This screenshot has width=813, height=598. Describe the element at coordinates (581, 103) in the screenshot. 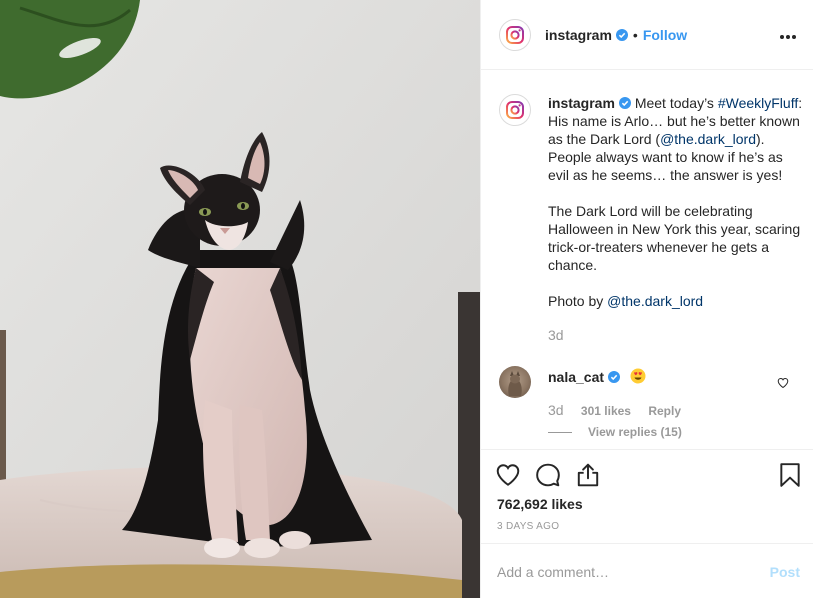

I see `caption-username: instagram` at that location.